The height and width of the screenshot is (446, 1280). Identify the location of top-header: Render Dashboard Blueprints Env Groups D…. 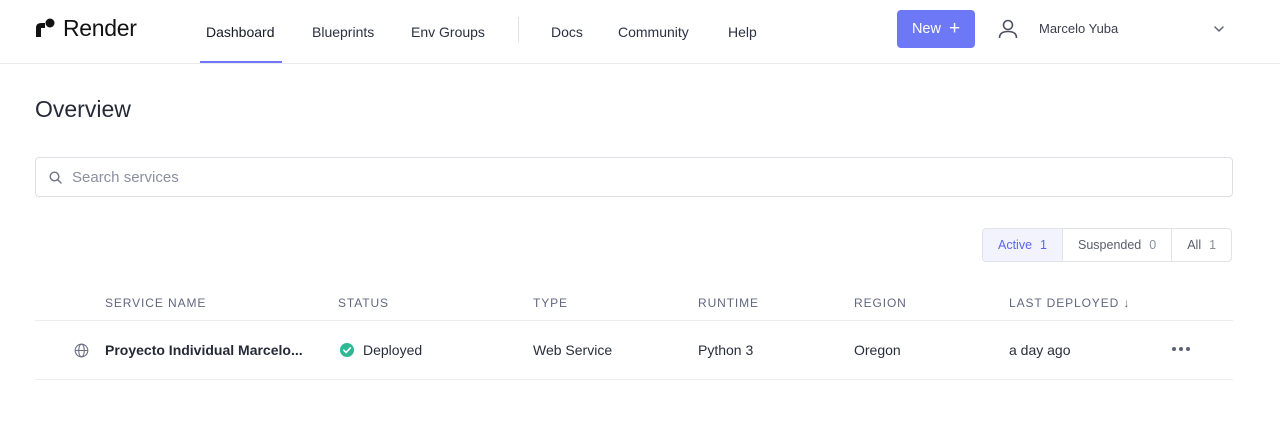
(640, 32).